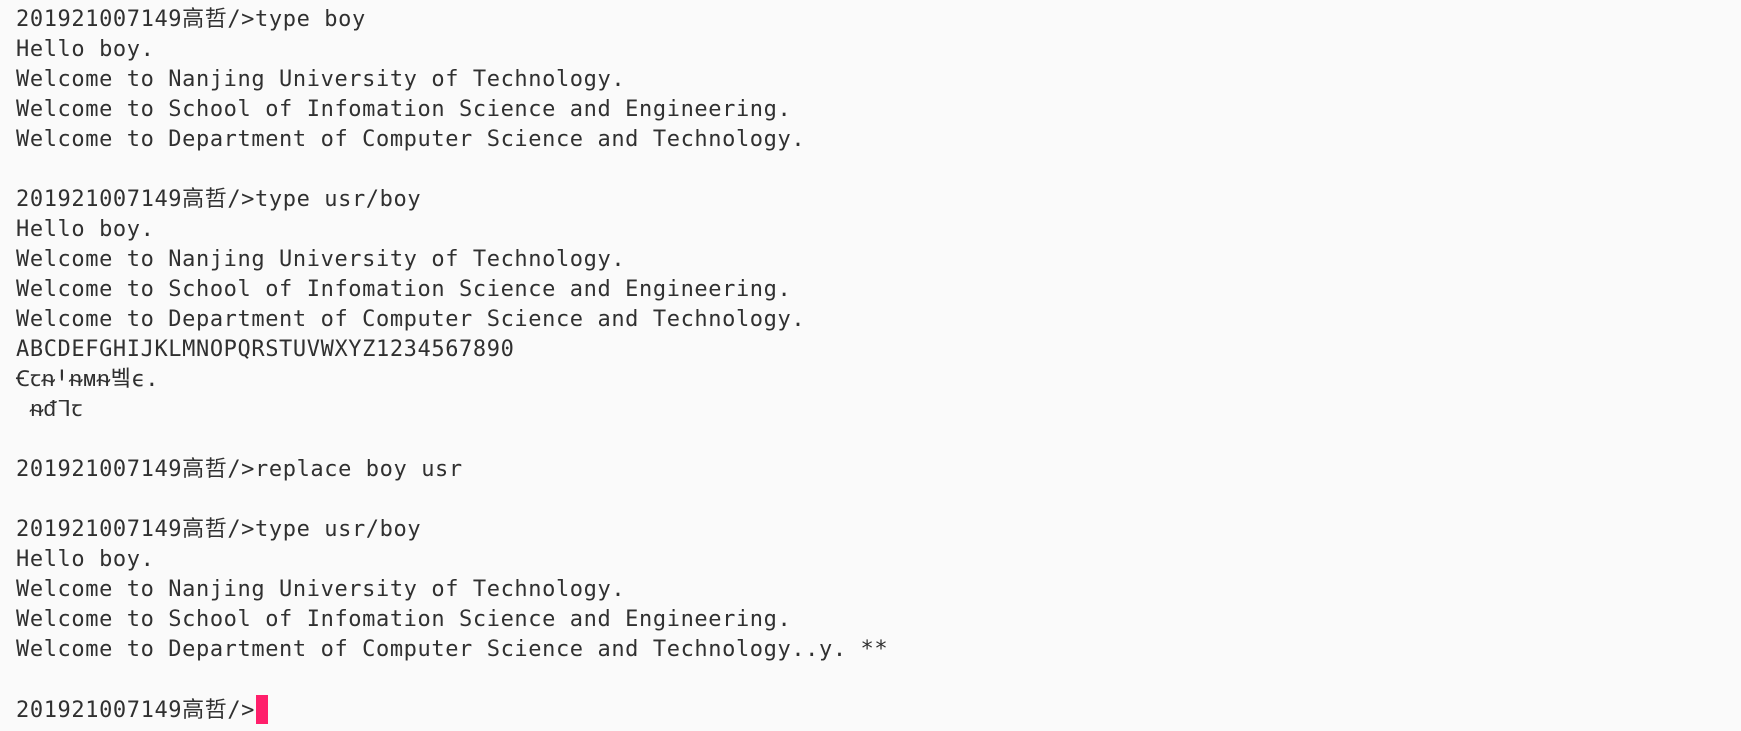  What do you see at coordinates (878, 20) in the screenshot?
I see `command-line: 201921007149高哲/>type boy` at bounding box center [878, 20].